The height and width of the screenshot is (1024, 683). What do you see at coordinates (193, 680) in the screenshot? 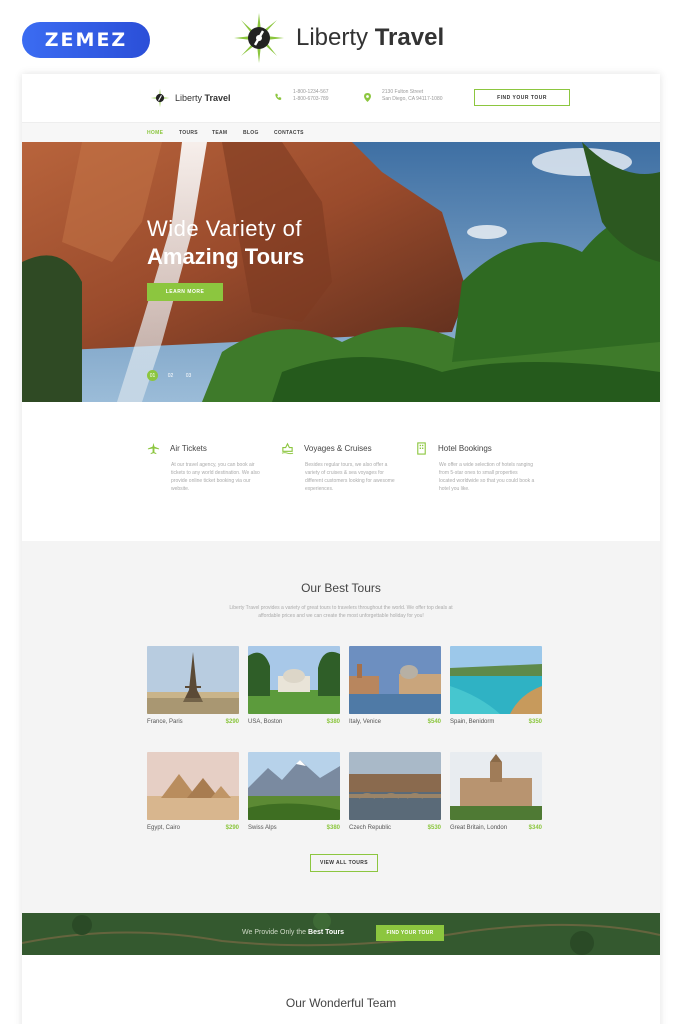
I see `paris-eiffel-tower-image` at bounding box center [193, 680].